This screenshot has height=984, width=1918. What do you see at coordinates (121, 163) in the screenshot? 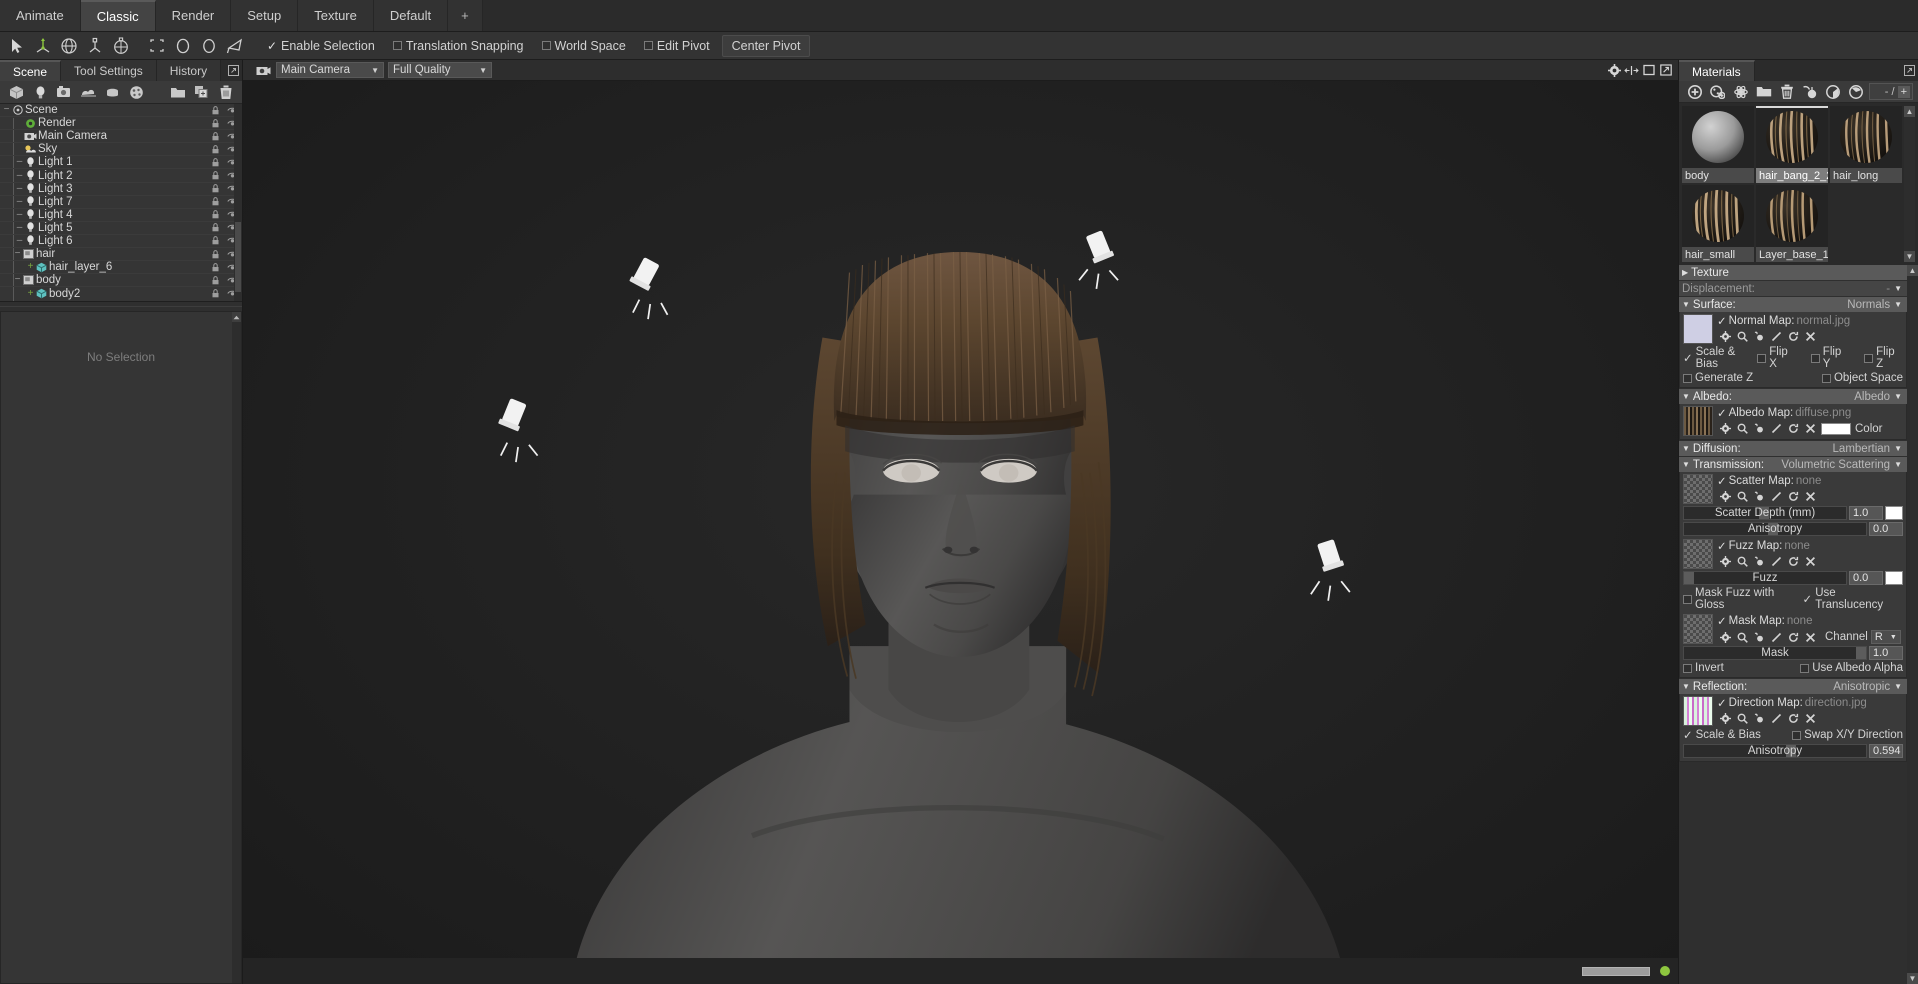
I see `tree-item-light-1: – Light 1` at bounding box center [121, 163].